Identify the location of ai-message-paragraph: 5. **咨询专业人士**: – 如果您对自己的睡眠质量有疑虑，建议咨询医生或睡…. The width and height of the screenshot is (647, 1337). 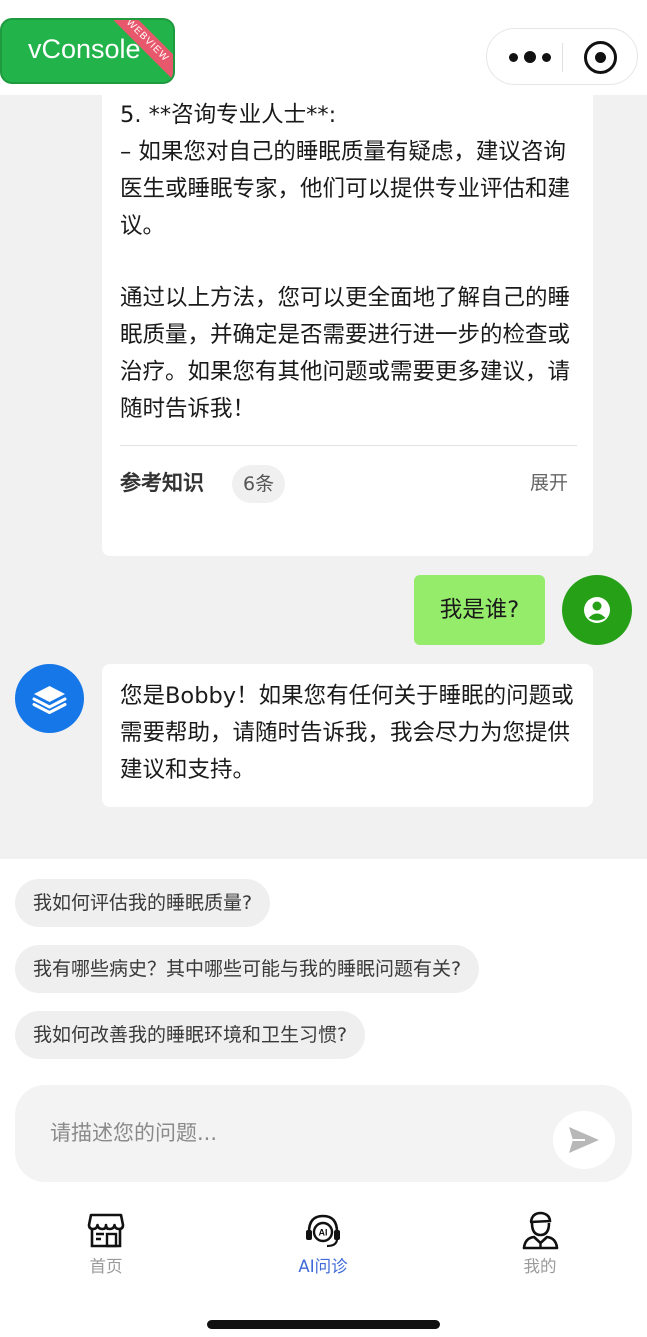
(345, 170).